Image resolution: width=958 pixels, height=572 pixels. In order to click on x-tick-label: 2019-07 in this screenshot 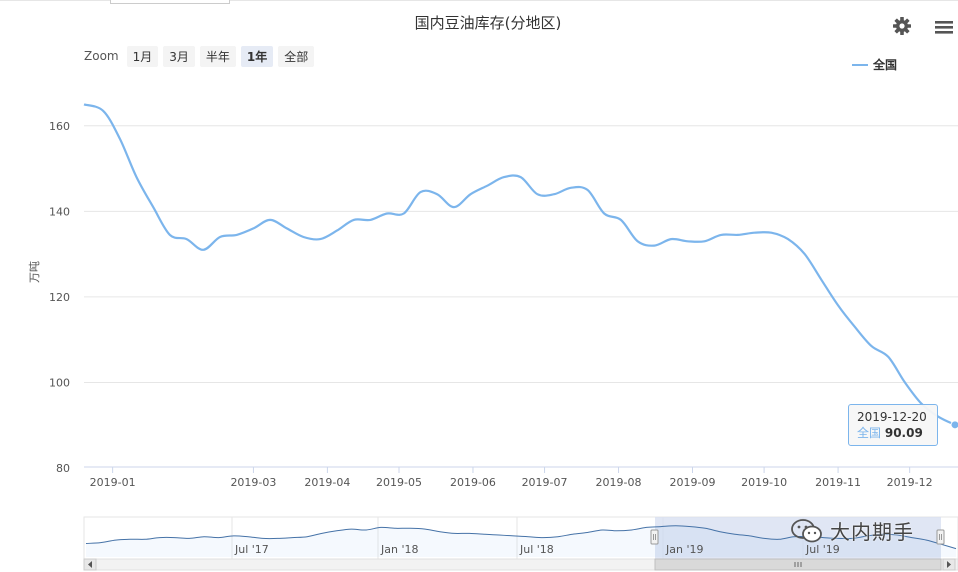, I will do `click(545, 482)`.